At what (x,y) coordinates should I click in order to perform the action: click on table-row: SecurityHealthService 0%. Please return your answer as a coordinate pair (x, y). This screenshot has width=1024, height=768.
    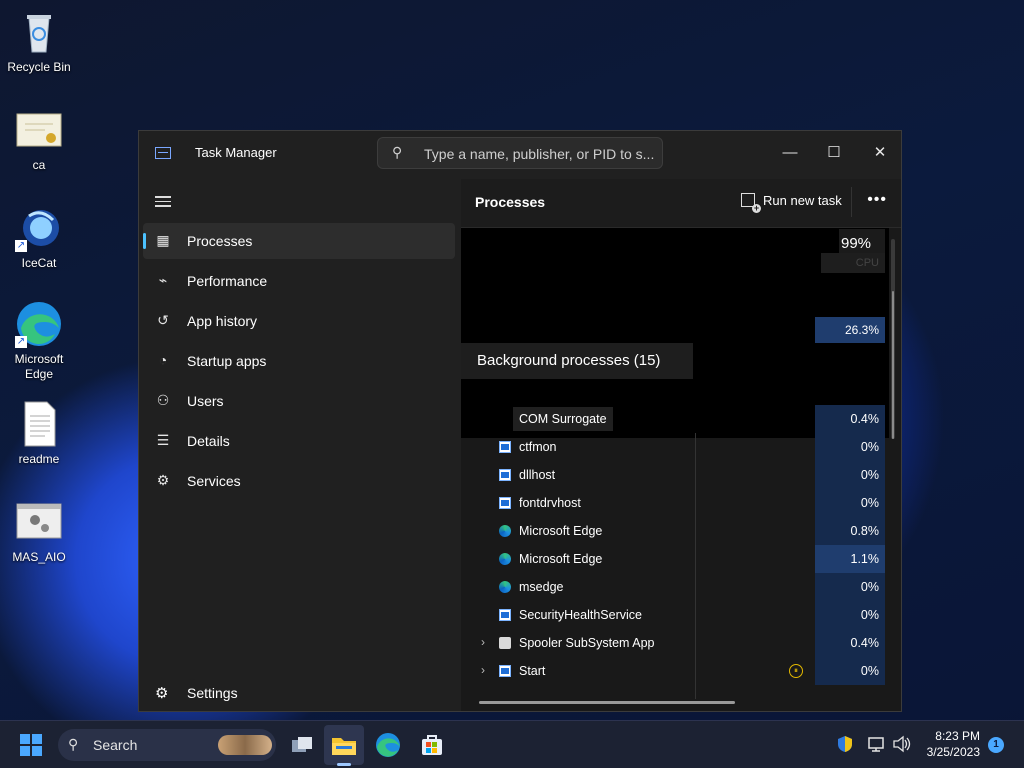
    Looking at the image, I should click on (675, 615).